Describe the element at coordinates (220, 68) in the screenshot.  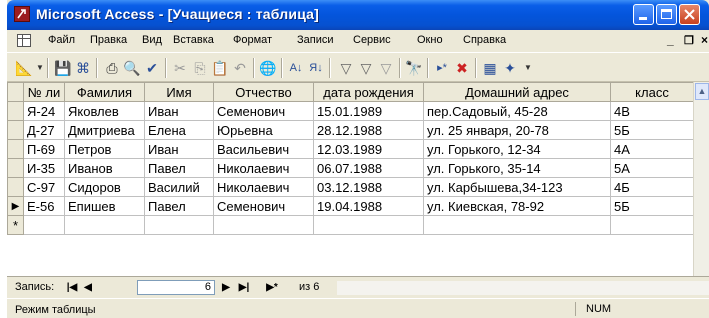
I see `paste-icon: 📋` at that location.